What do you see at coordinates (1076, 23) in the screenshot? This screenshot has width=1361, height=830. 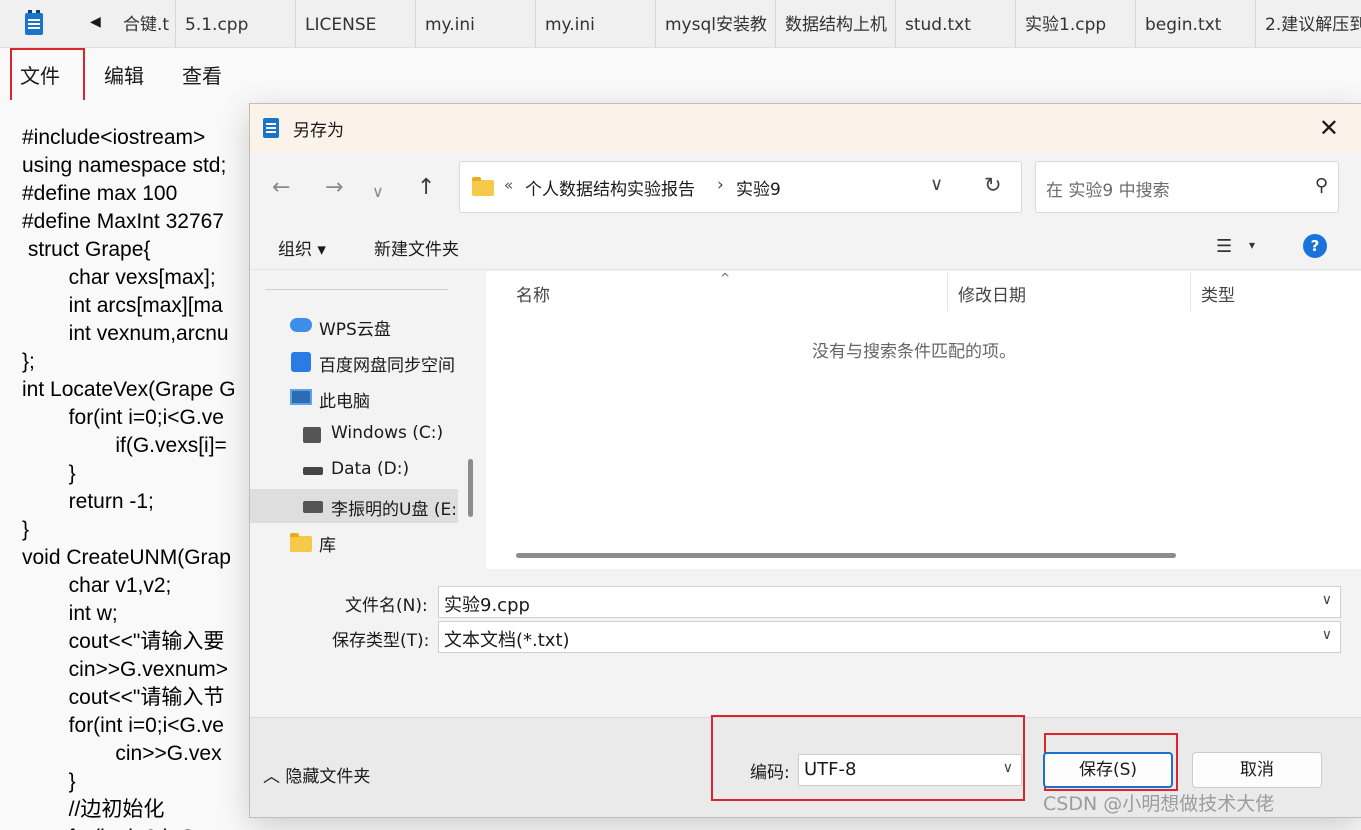 I see `tab-shiyan1-cpp: 实验1.cpp` at bounding box center [1076, 23].